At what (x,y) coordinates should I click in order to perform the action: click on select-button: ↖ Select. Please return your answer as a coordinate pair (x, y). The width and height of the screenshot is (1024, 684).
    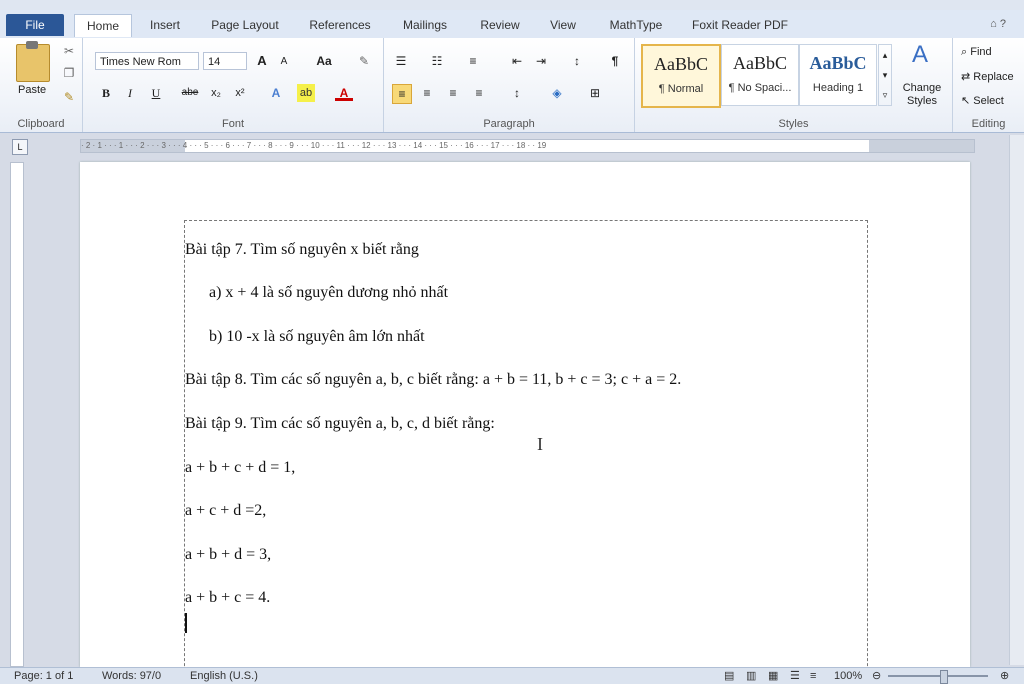
    Looking at the image, I should click on (982, 100).